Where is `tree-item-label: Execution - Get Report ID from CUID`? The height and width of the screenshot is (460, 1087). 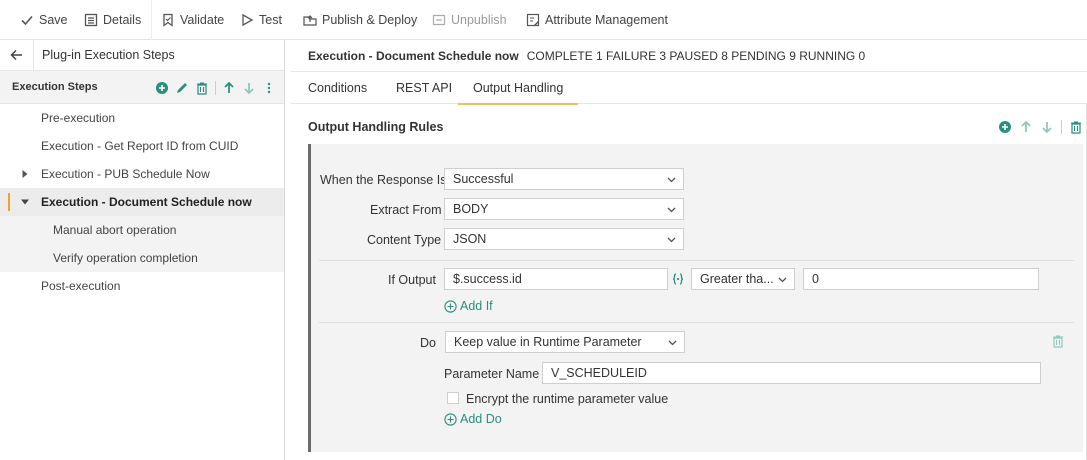
tree-item-label: Execution - Get Report ID from CUID is located at coordinates (140, 146).